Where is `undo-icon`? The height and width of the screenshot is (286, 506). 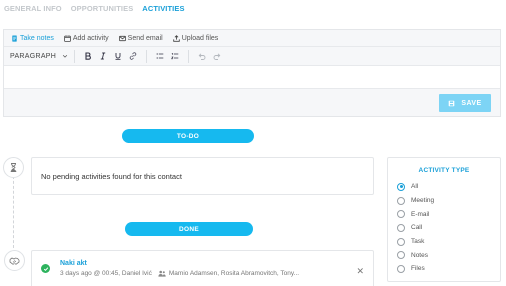
undo-icon is located at coordinates (202, 56).